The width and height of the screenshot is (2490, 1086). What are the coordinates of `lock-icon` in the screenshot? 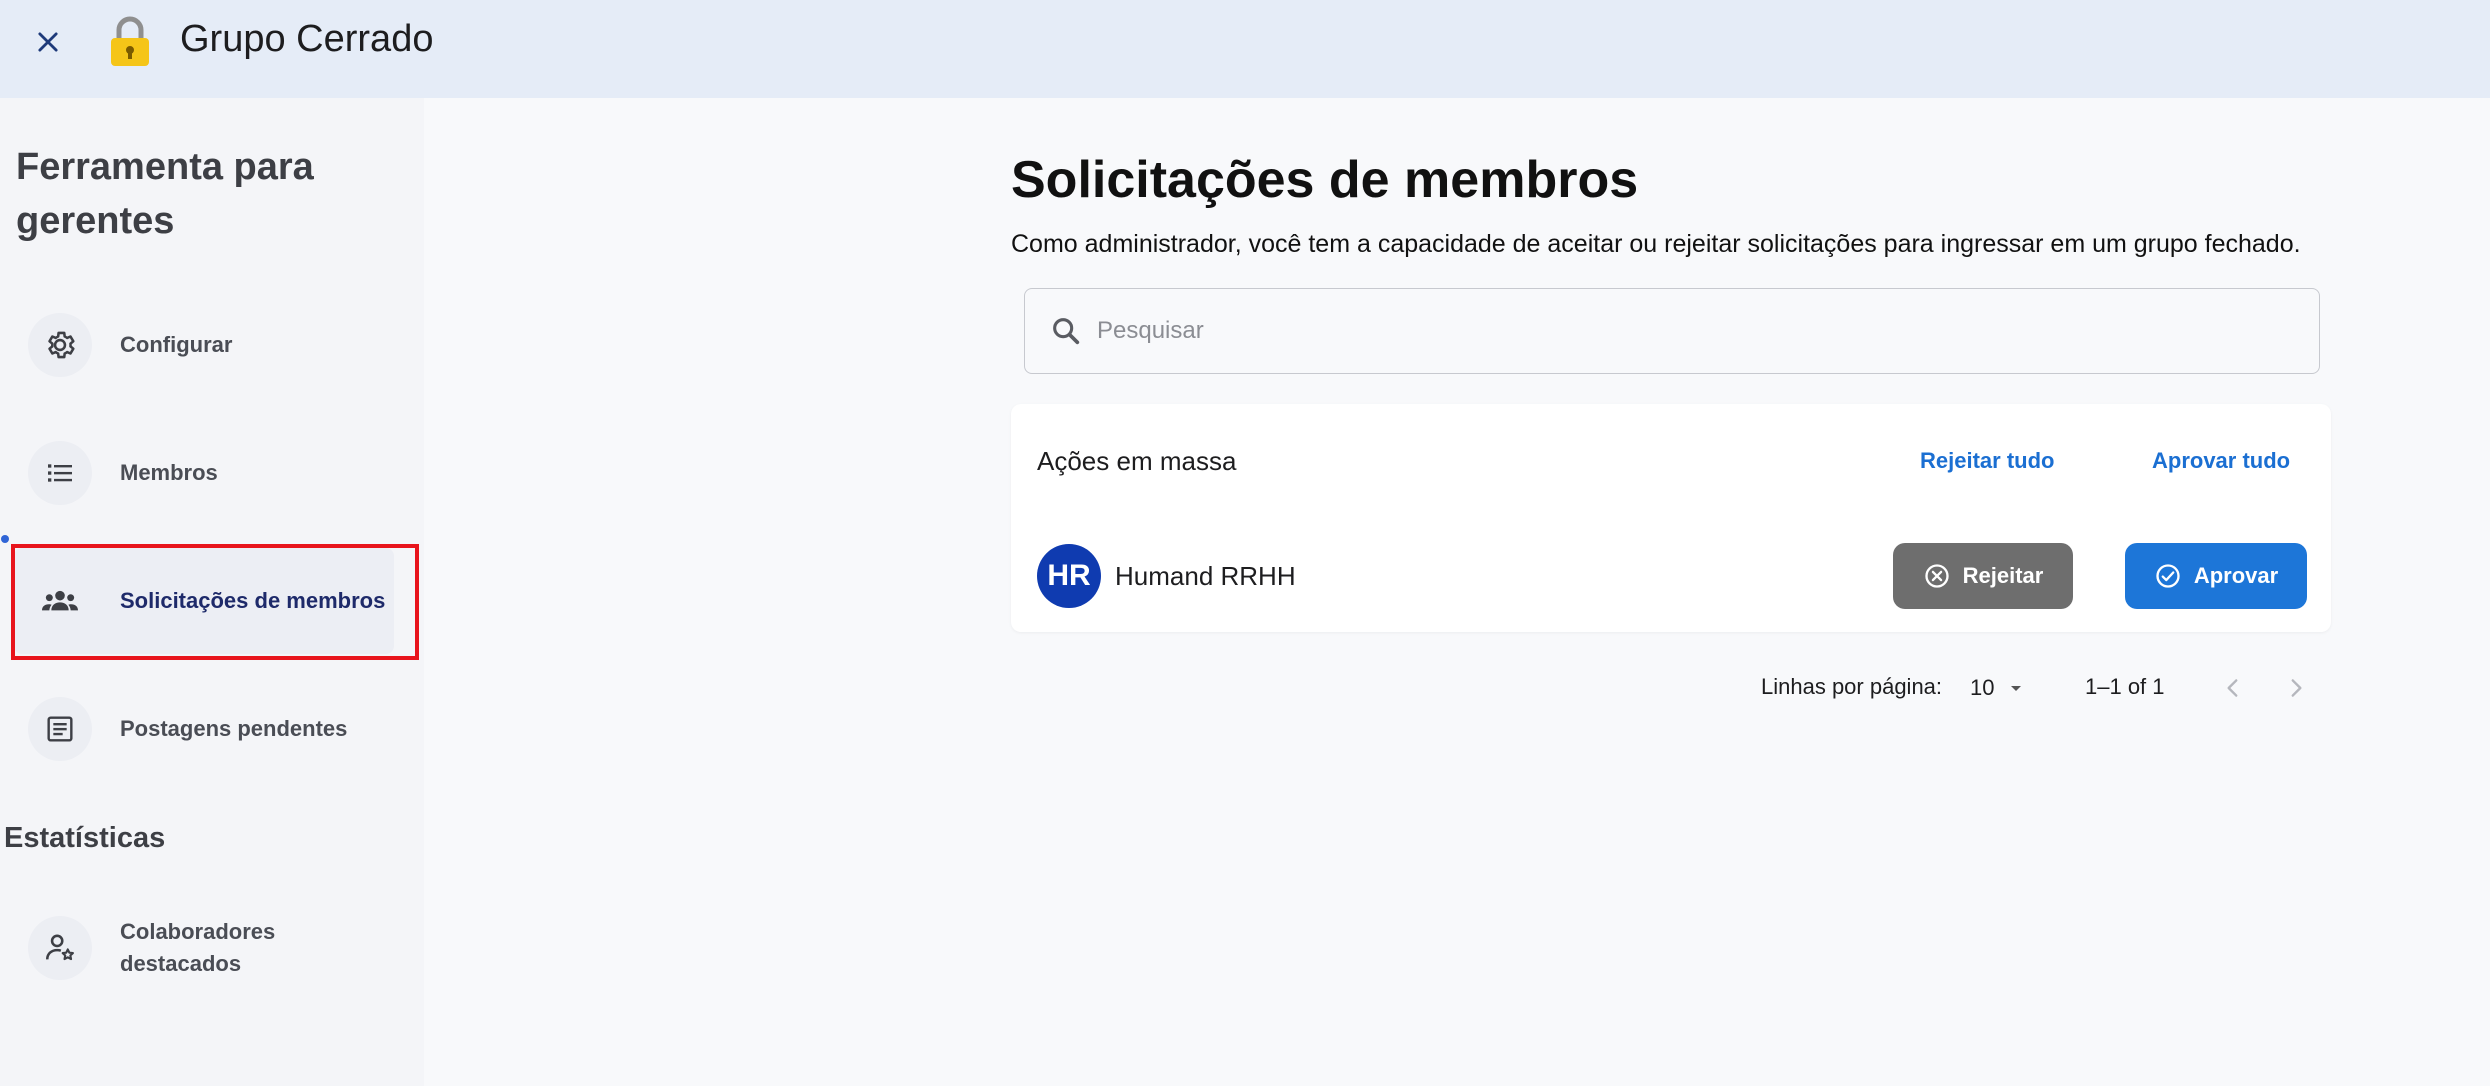 It's located at (130, 41).